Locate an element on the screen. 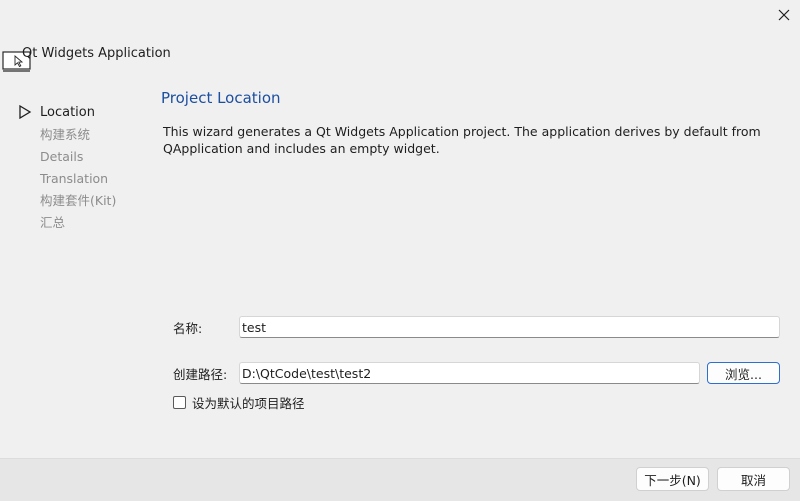 The height and width of the screenshot is (501, 800). cancel-button: 取消 is located at coordinates (753, 479).